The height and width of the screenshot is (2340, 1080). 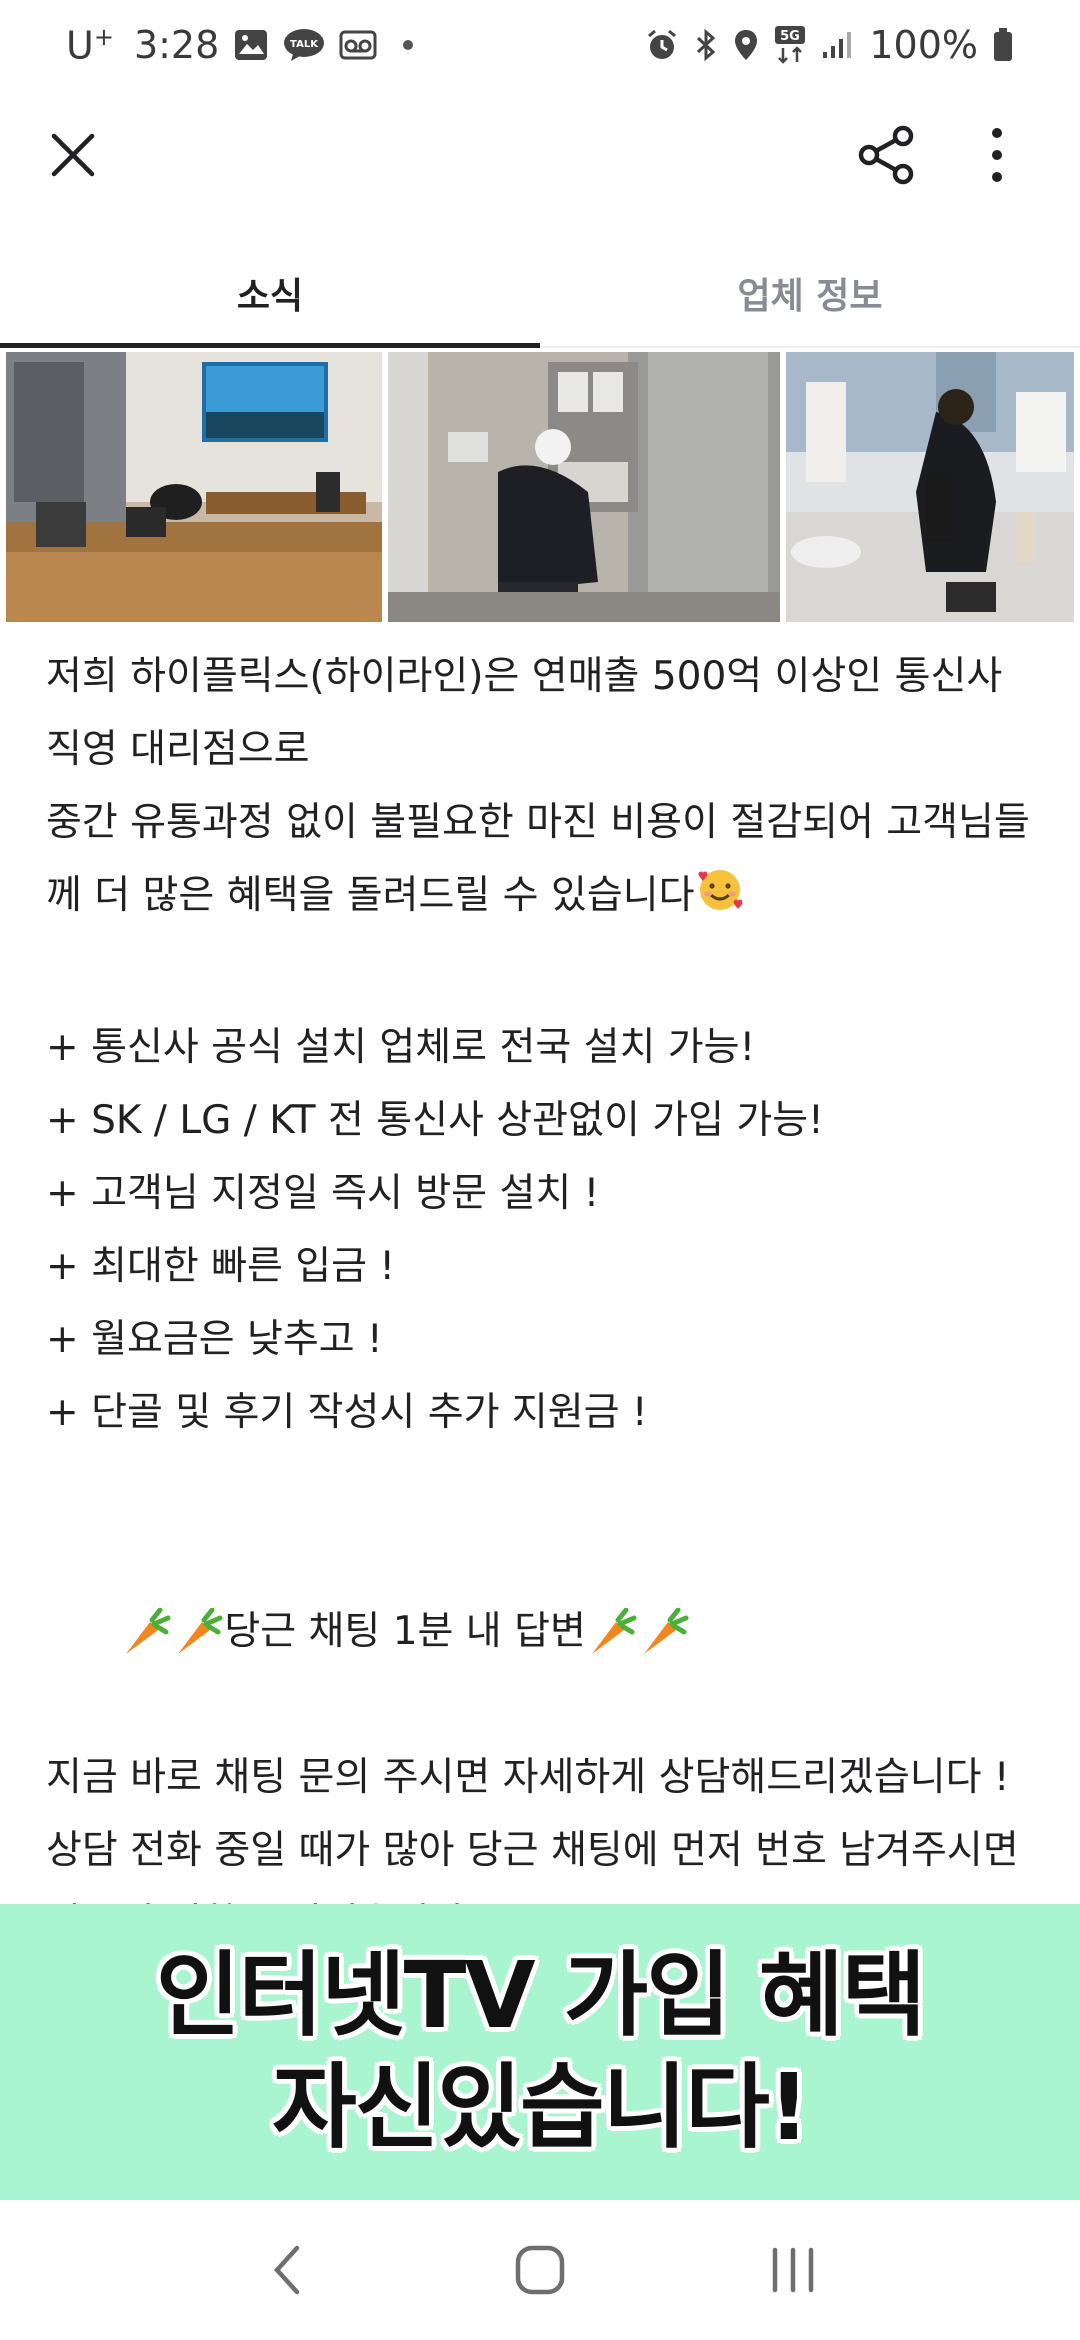 I want to click on tab-news: 소식, so click(x=270, y=294).